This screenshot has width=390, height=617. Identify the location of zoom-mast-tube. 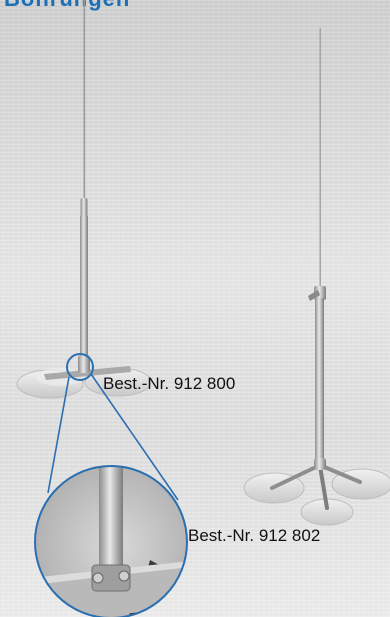
(111, 518).